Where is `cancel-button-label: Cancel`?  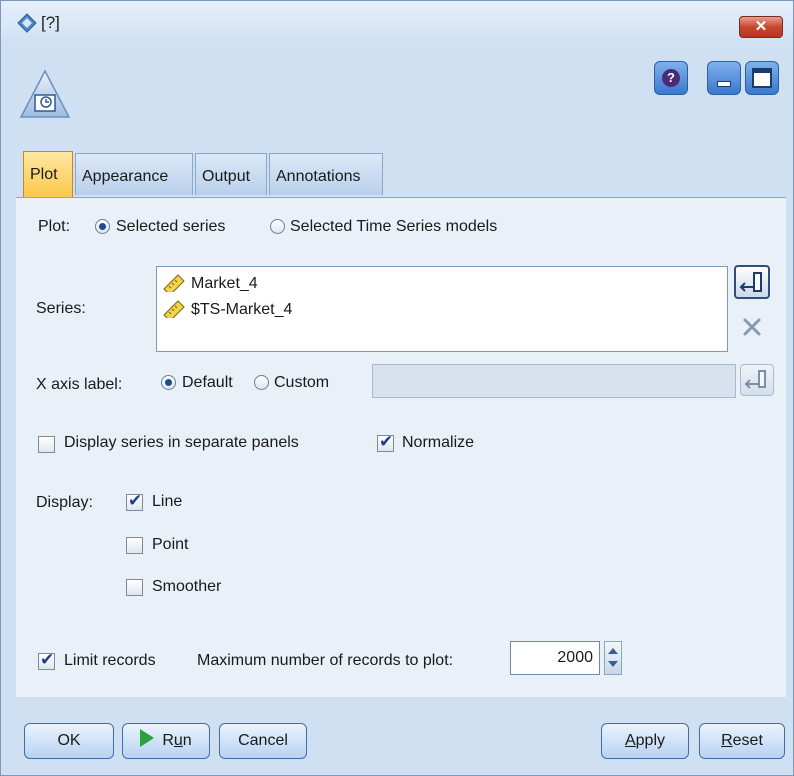
cancel-button-label: Cancel is located at coordinates (263, 740).